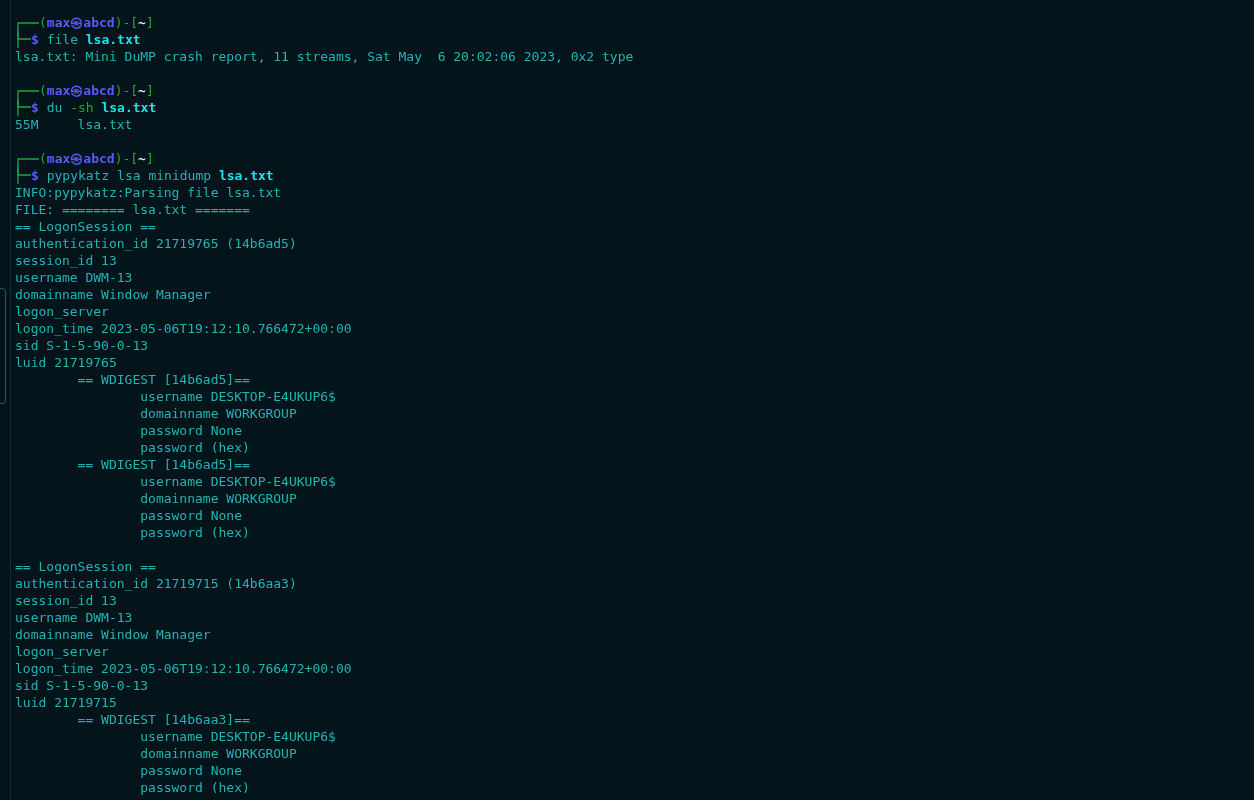 Image resolution: width=1254 pixels, height=800 pixels. Describe the element at coordinates (66, 362) in the screenshot. I see `output-line: luid 21719765` at that location.